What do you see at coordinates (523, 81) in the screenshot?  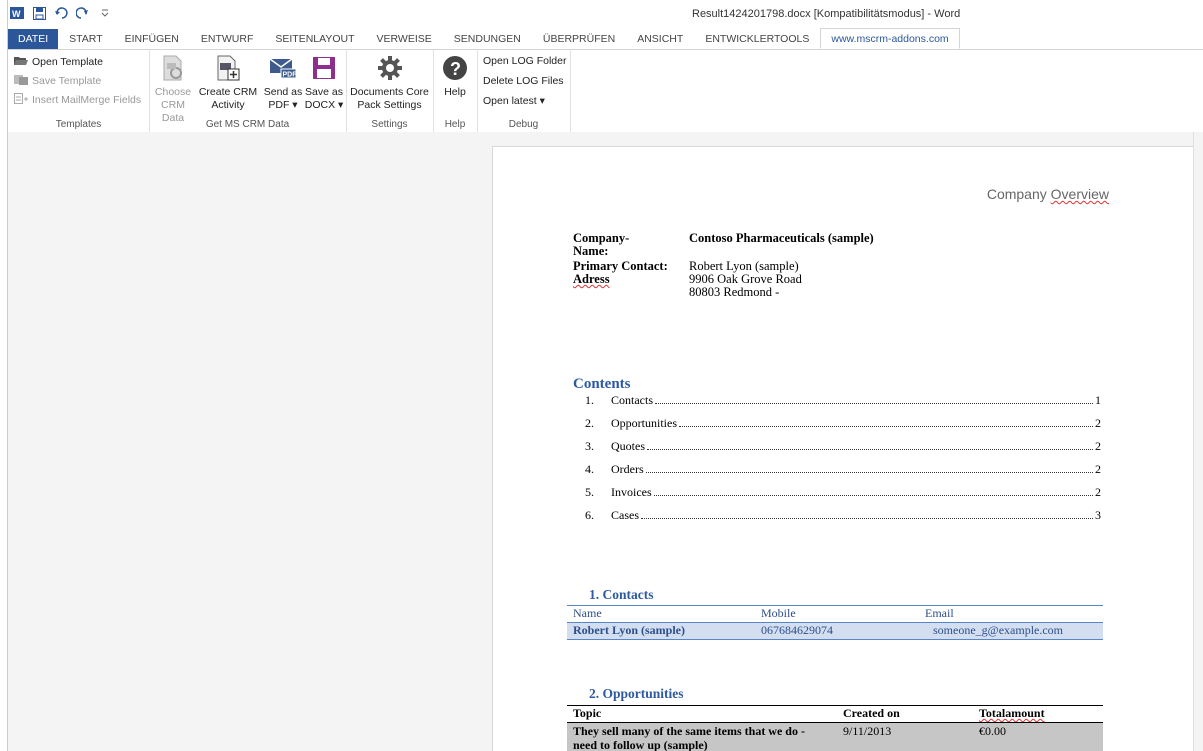 I see `delete-log-files-button: Delete LOG Files` at bounding box center [523, 81].